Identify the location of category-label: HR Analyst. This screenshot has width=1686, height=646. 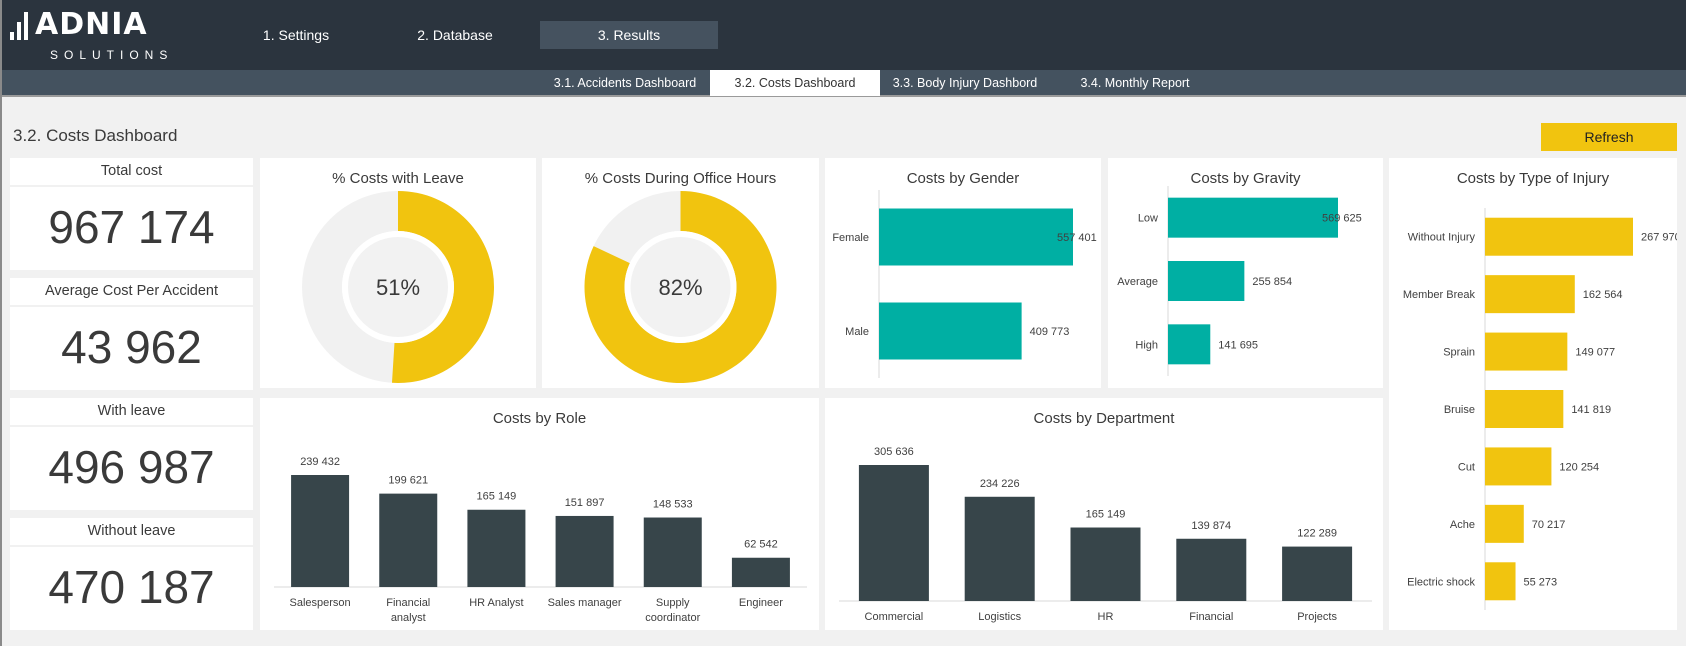
(496, 603).